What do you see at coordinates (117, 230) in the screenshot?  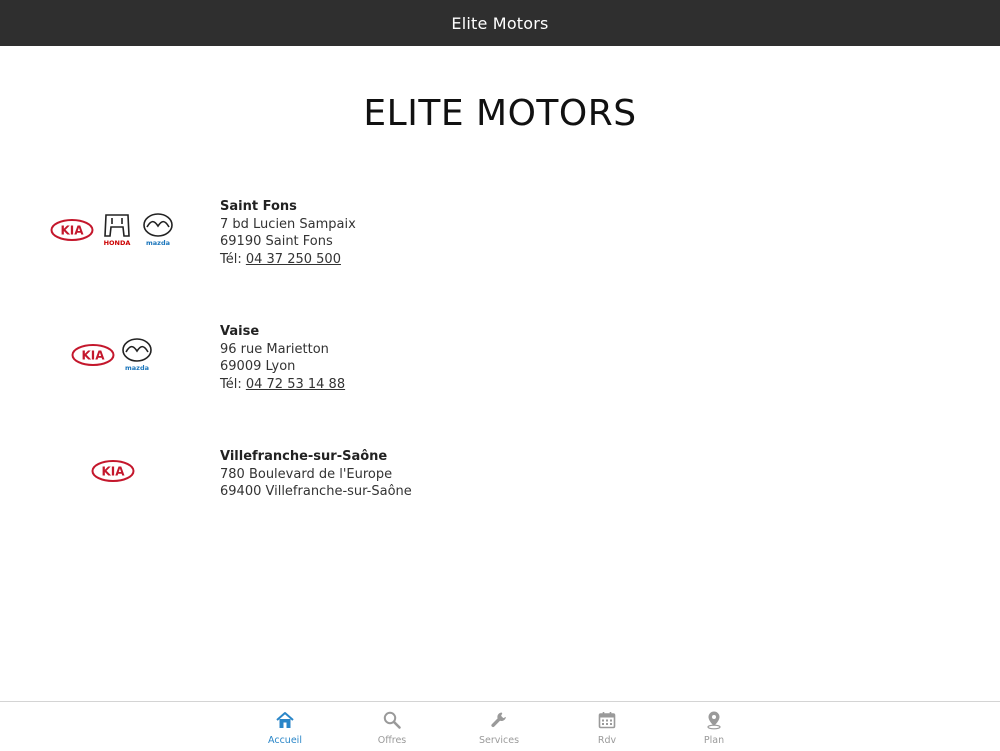 I see `honda-logo: HONDA` at bounding box center [117, 230].